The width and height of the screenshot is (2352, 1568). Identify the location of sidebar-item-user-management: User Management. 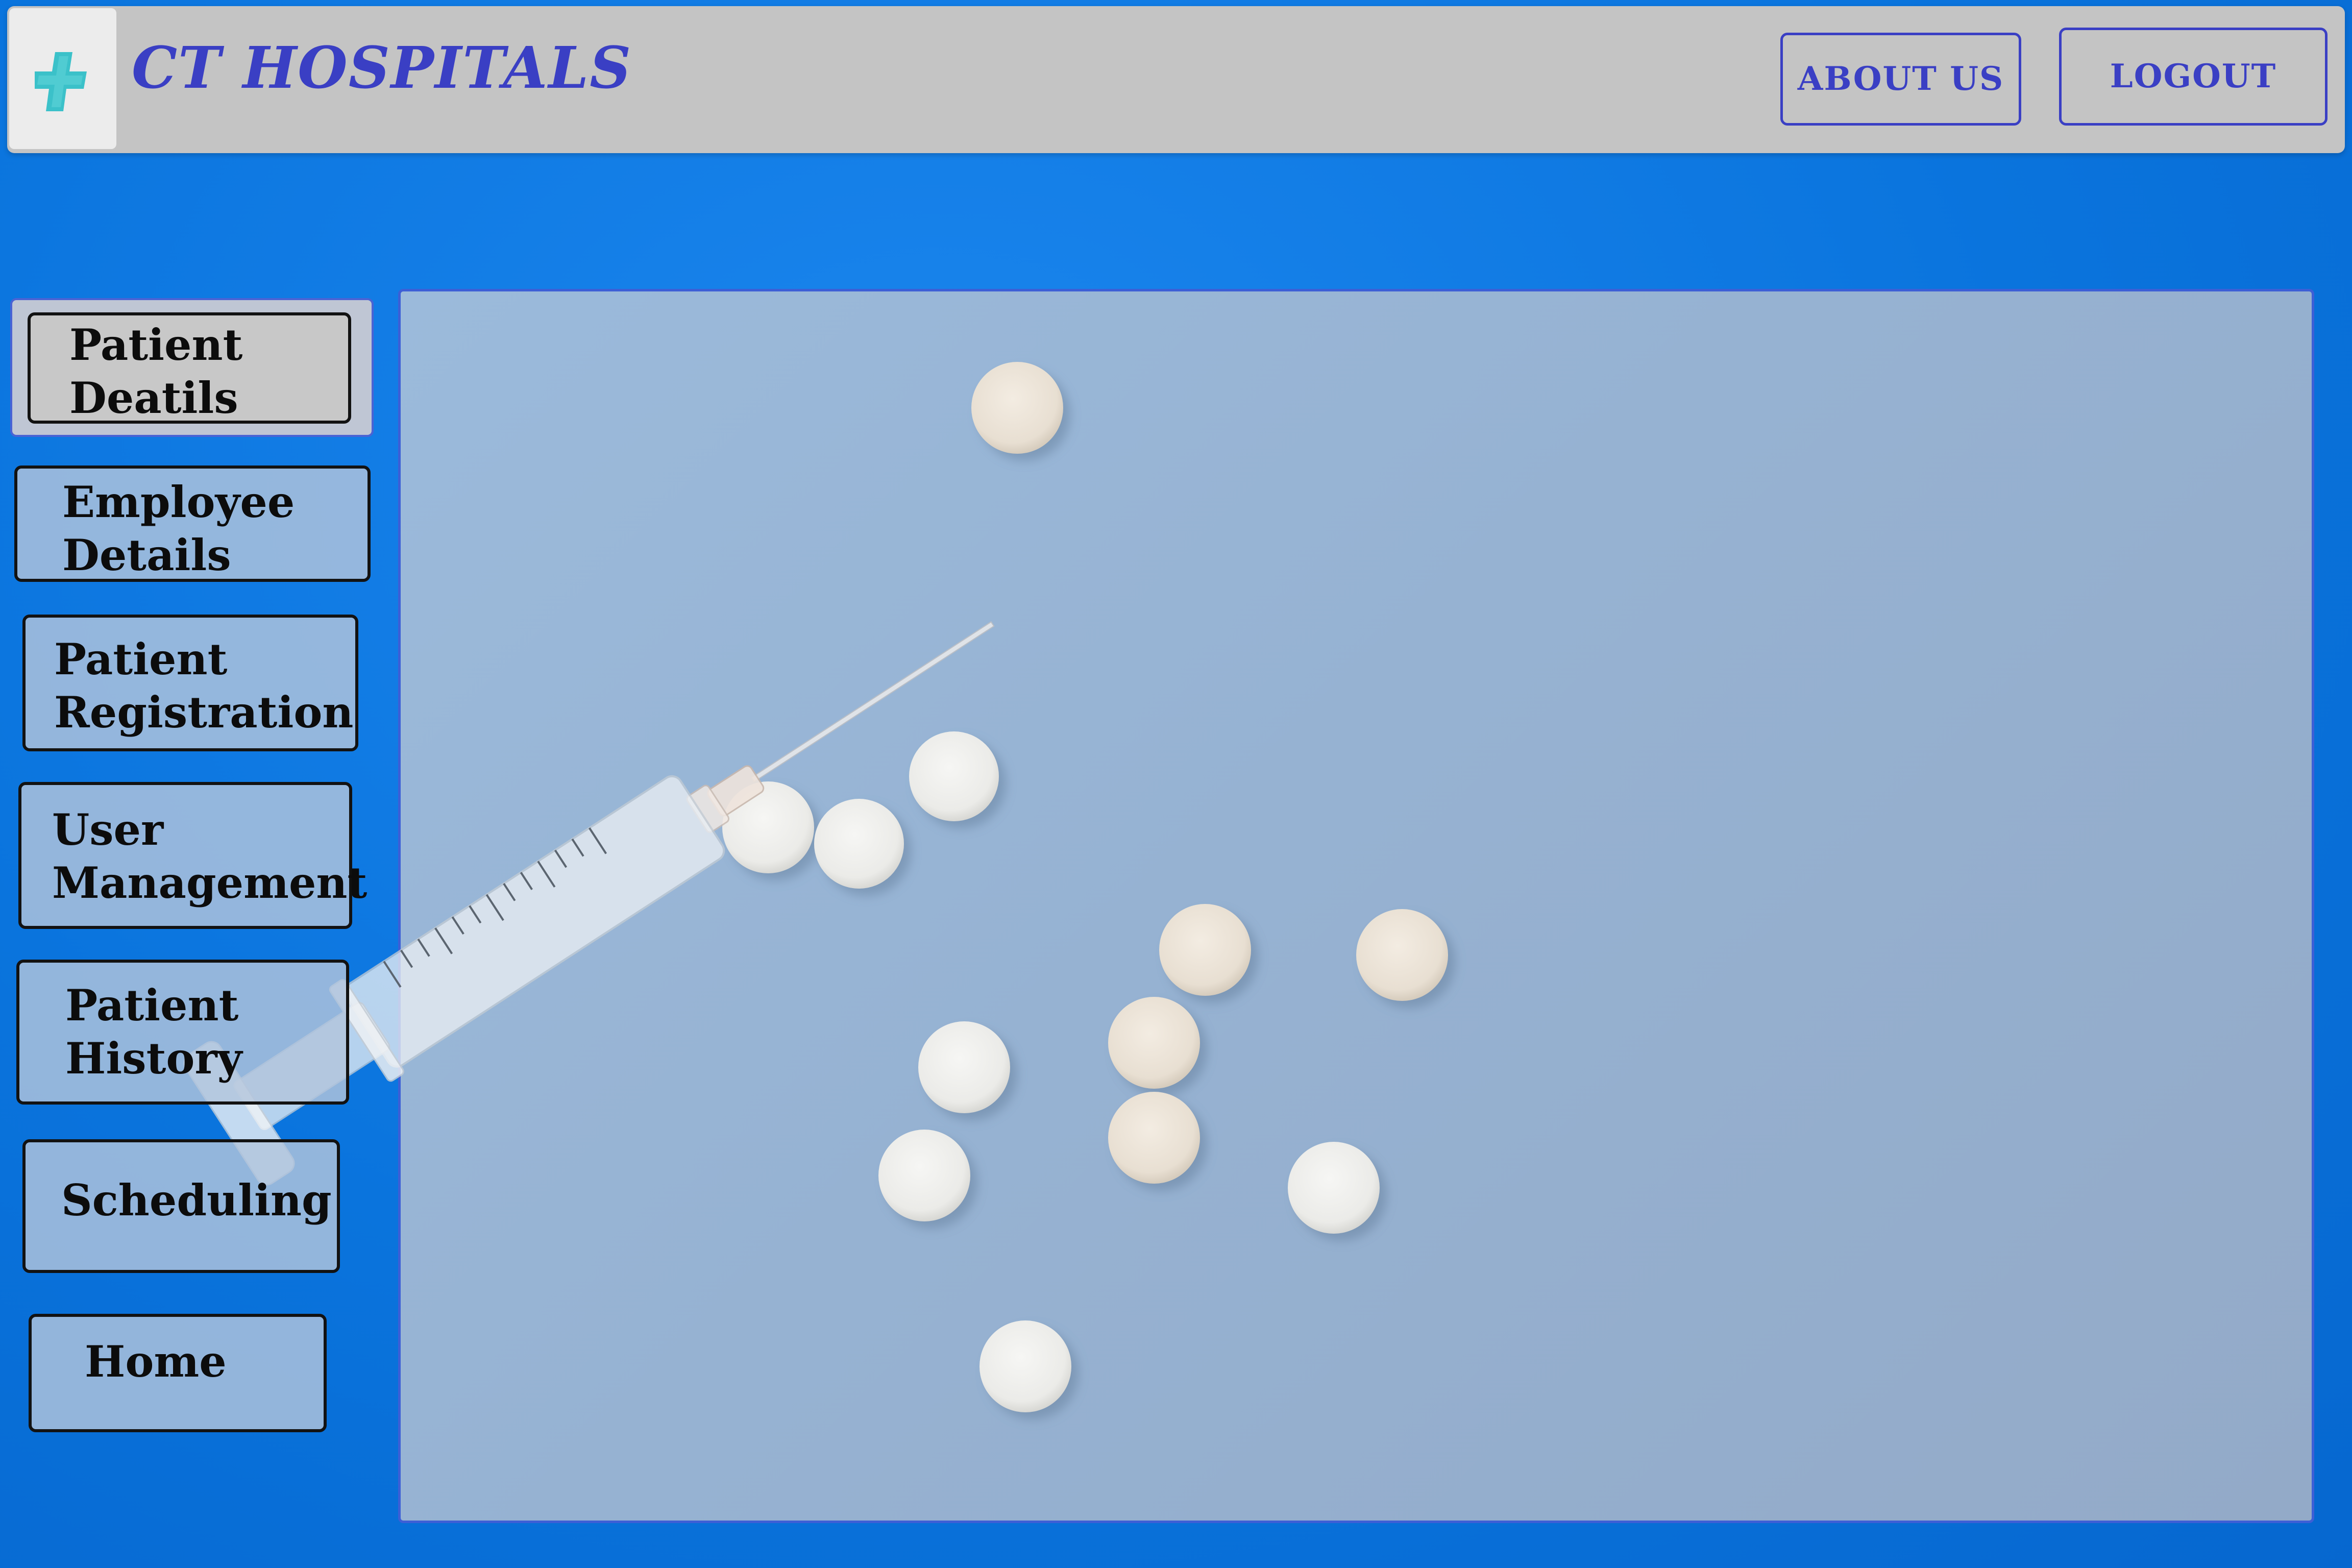
(192, 855).